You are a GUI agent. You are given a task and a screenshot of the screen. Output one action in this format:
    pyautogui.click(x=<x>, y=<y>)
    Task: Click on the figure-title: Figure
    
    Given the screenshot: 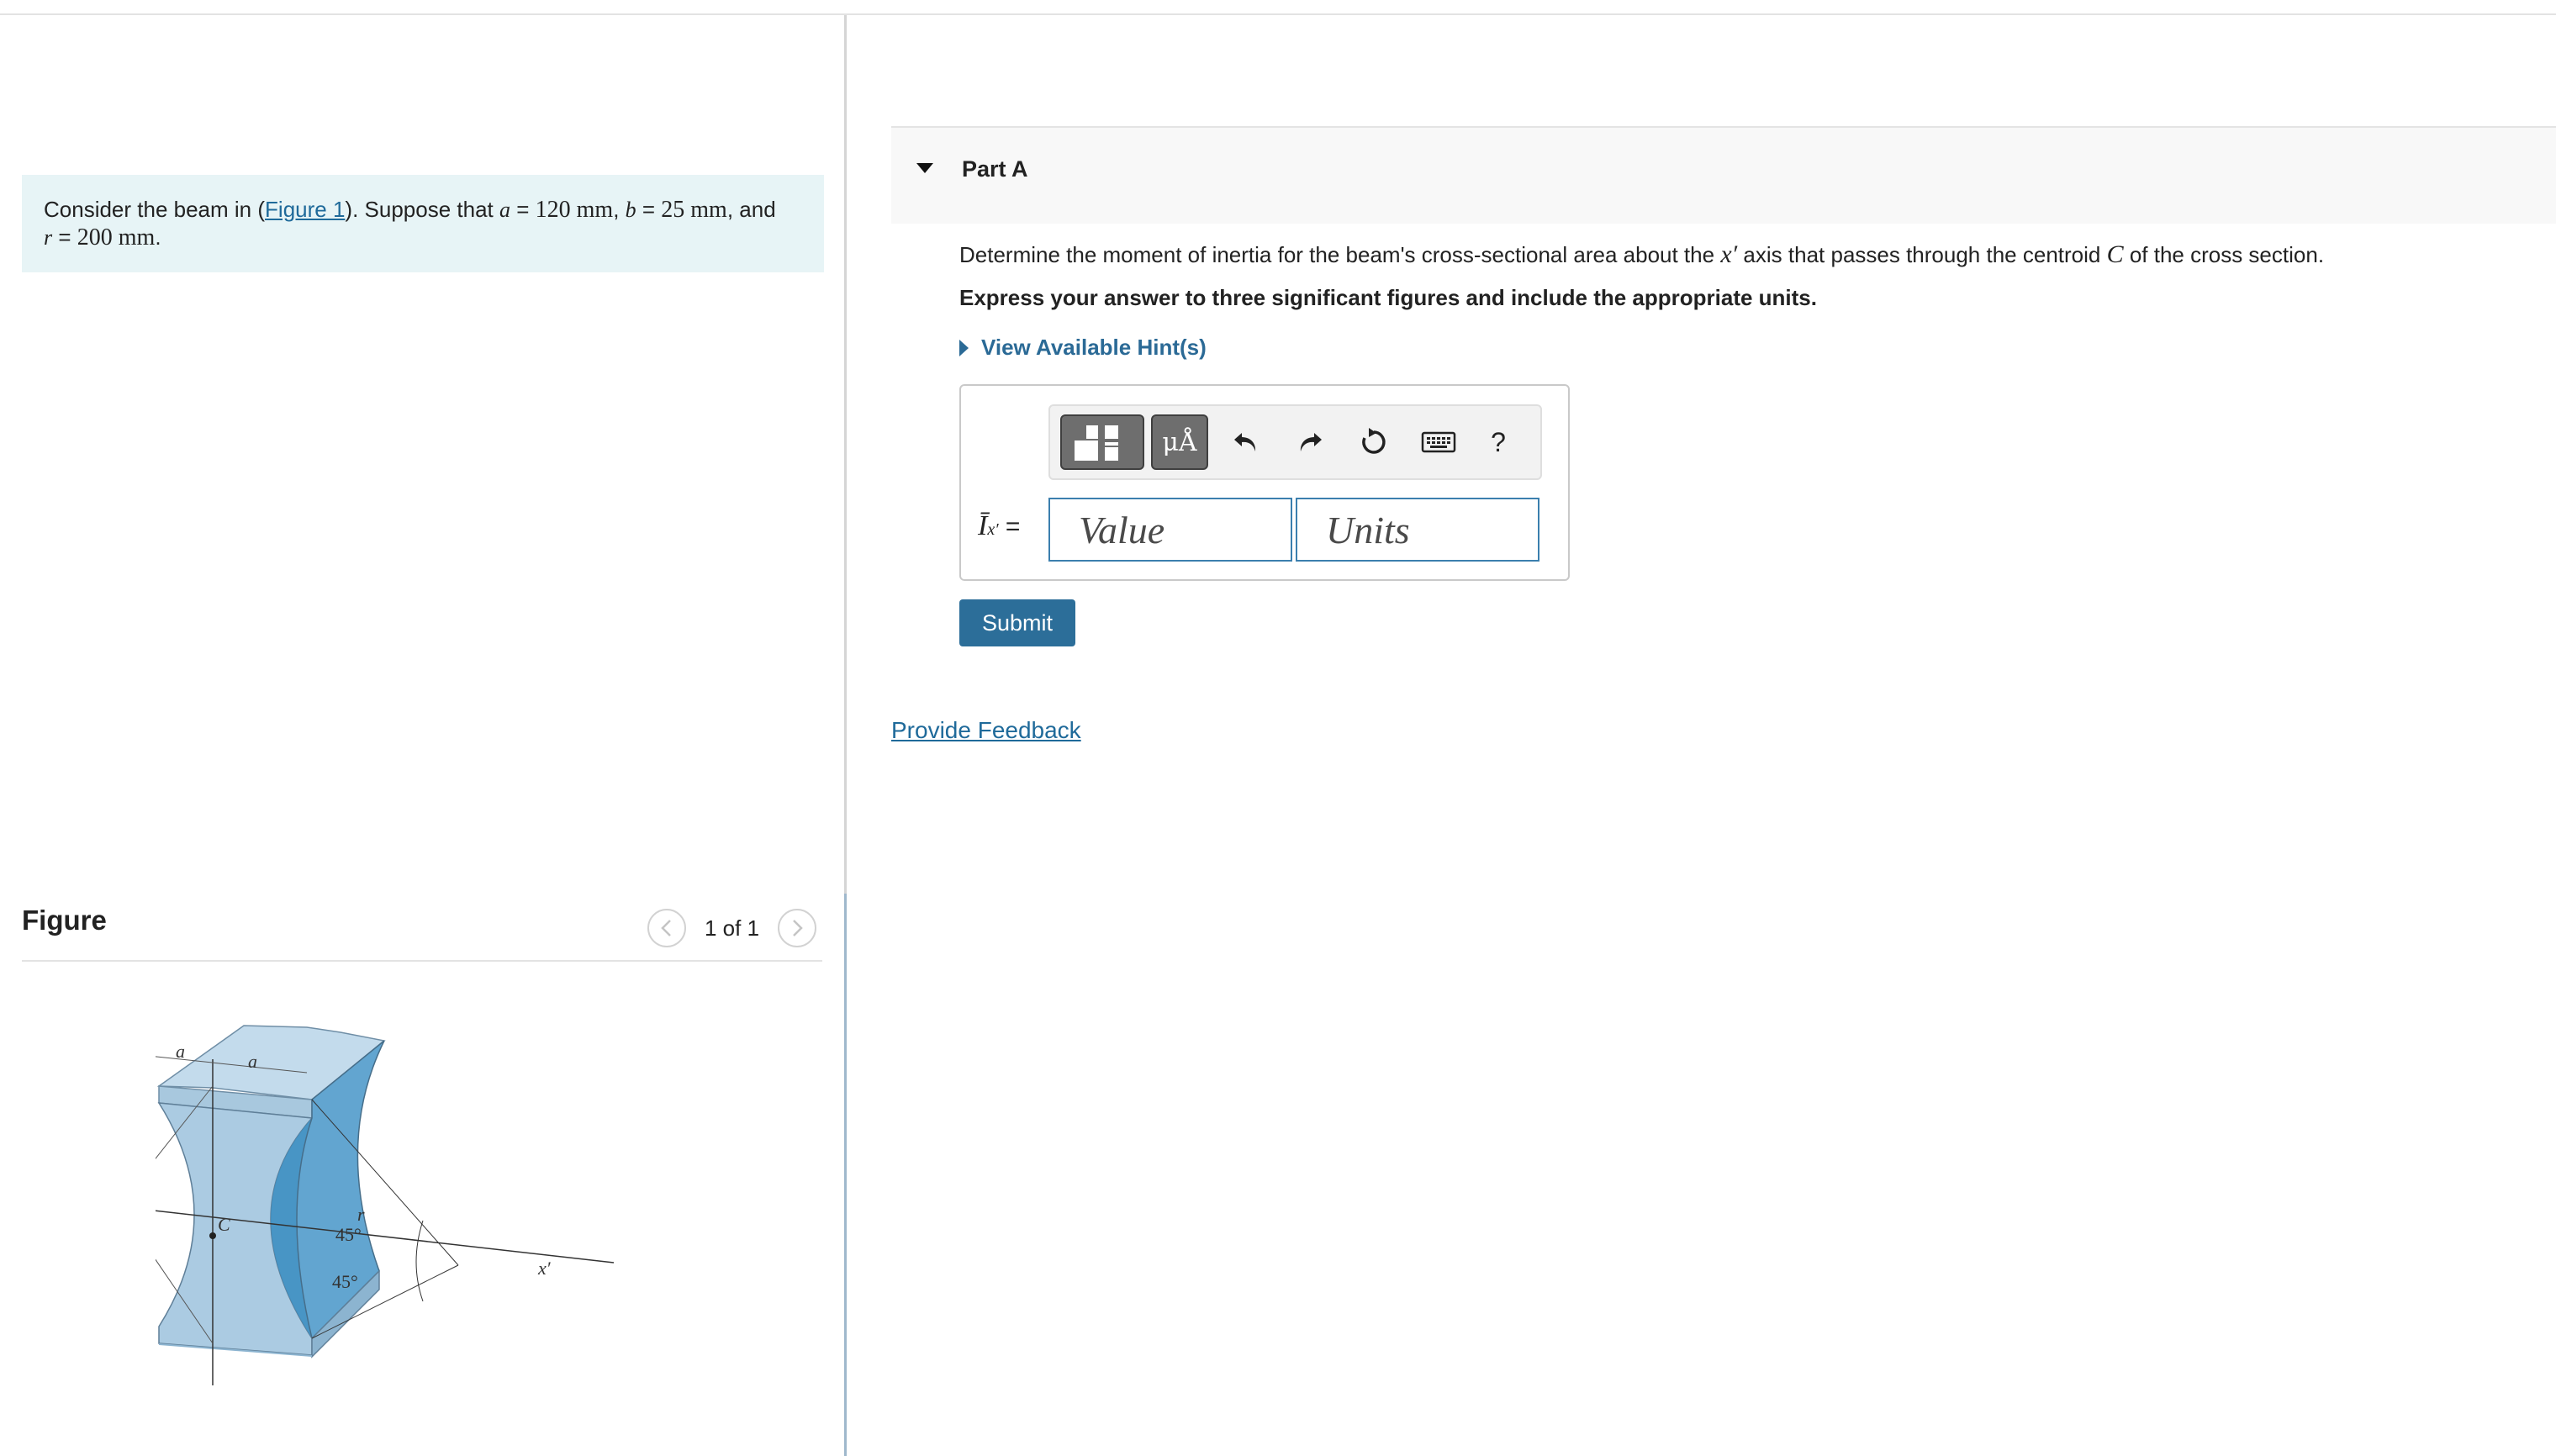 What is the action you would take?
    pyautogui.click(x=64, y=920)
    